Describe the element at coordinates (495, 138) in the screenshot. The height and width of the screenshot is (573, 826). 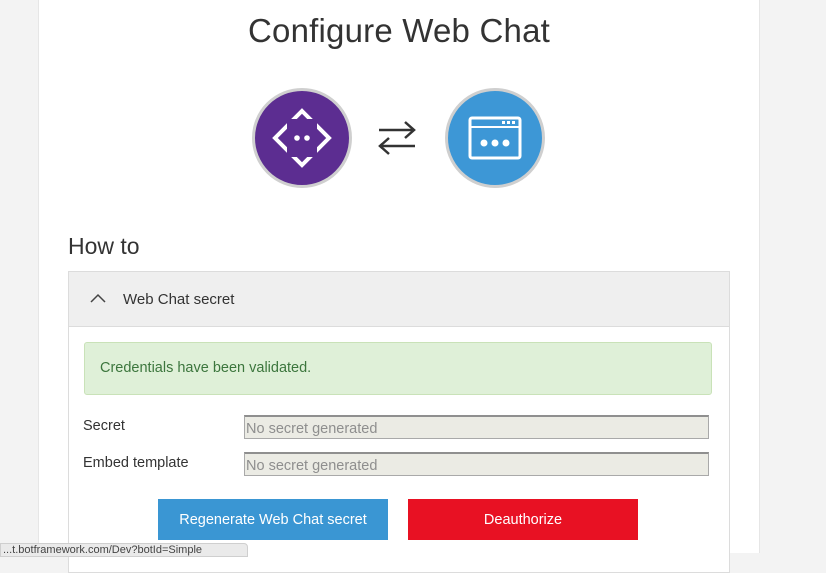
I see `browser-window-icon` at that location.